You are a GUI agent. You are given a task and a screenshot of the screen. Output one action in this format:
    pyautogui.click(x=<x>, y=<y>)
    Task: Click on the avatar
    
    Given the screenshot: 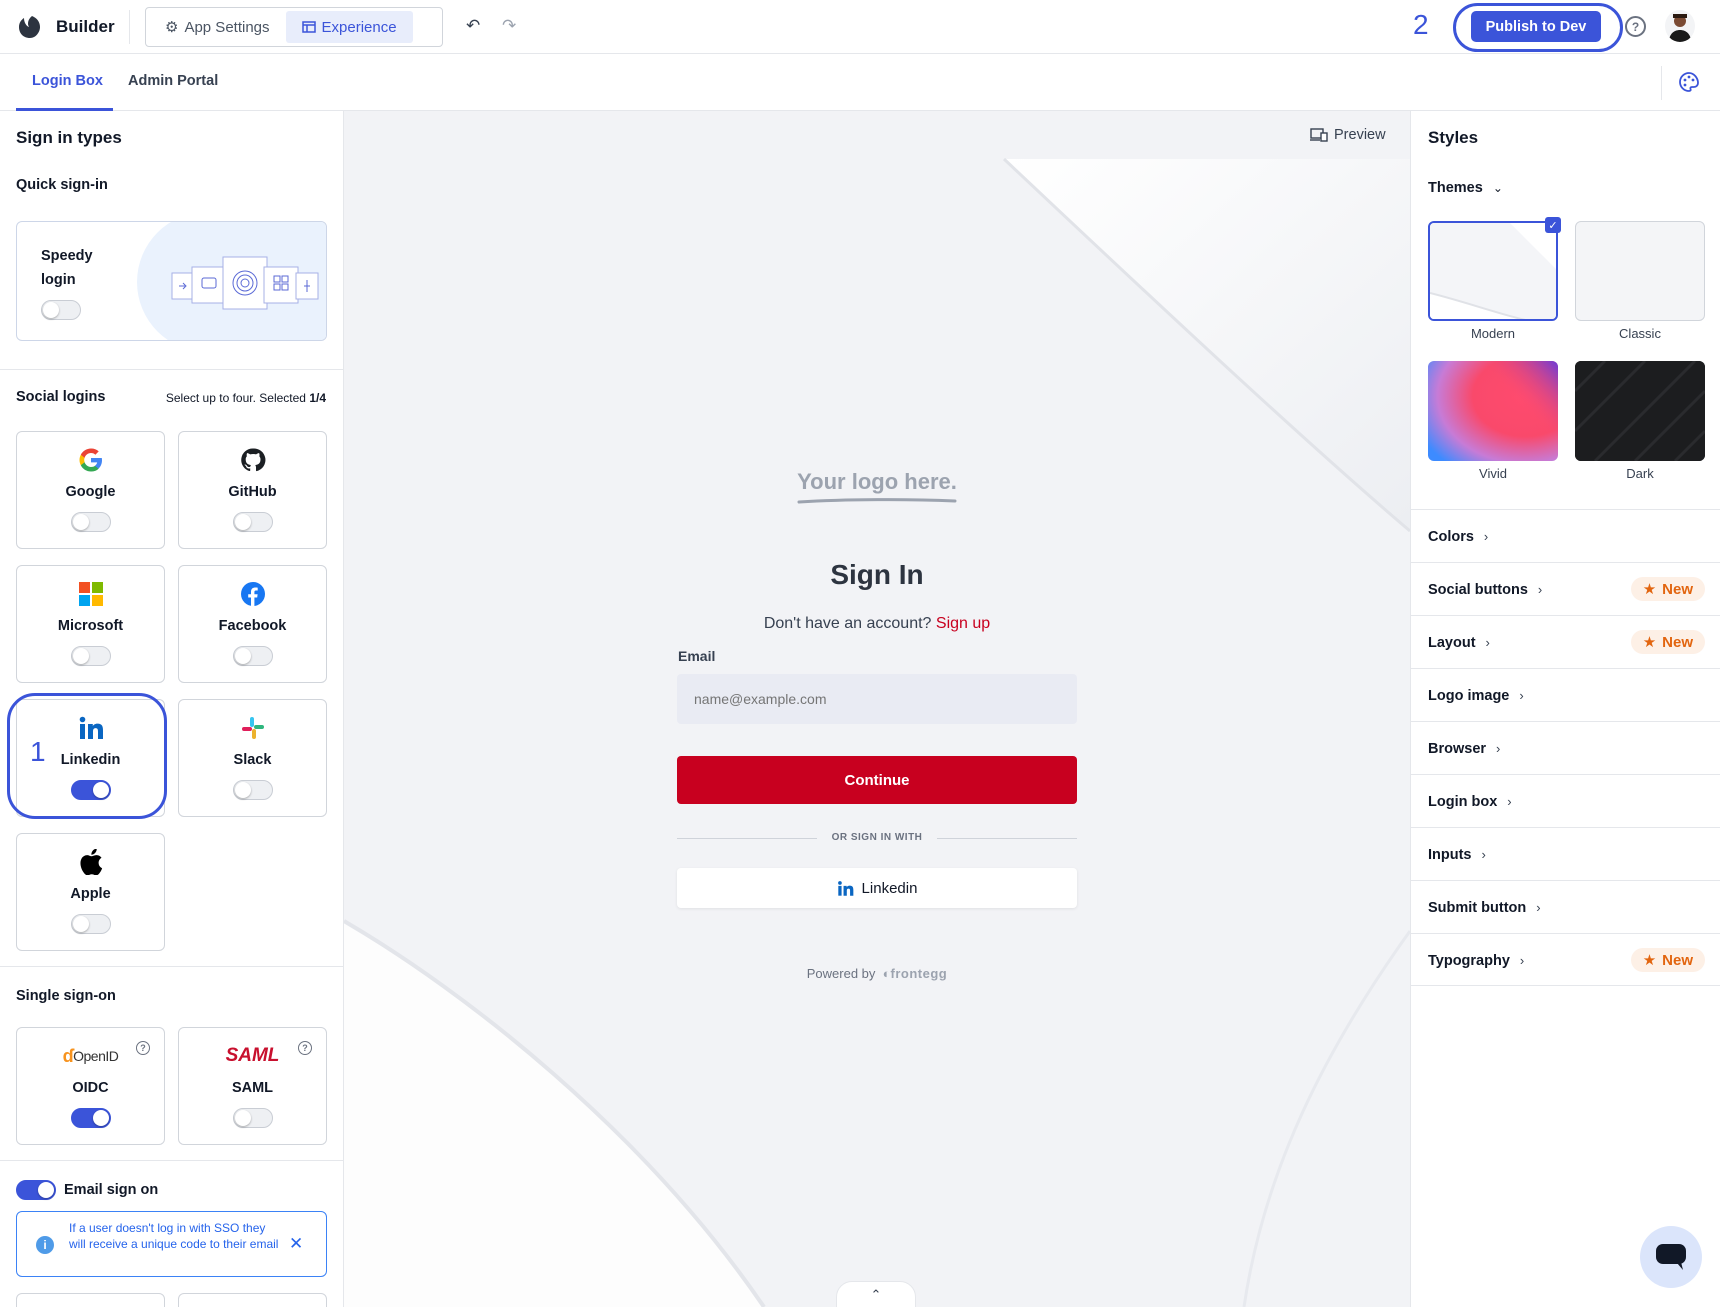 What is the action you would take?
    pyautogui.click(x=1680, y=26)
    